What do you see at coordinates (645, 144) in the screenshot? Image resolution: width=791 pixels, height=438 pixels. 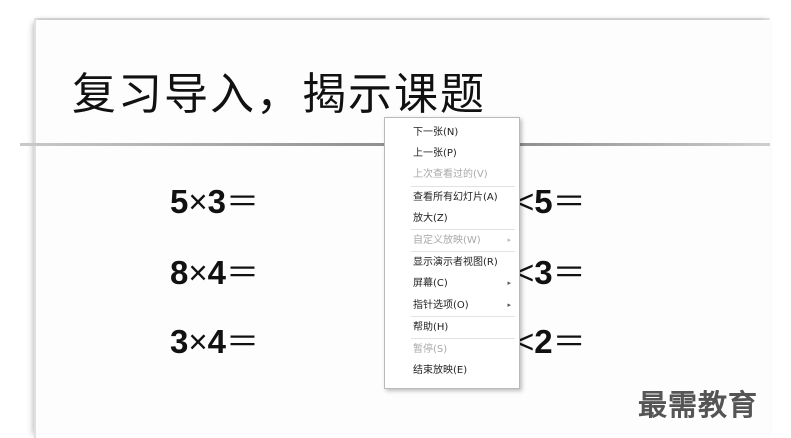 I see `title-underline-right` at bounding box center [645, 144].